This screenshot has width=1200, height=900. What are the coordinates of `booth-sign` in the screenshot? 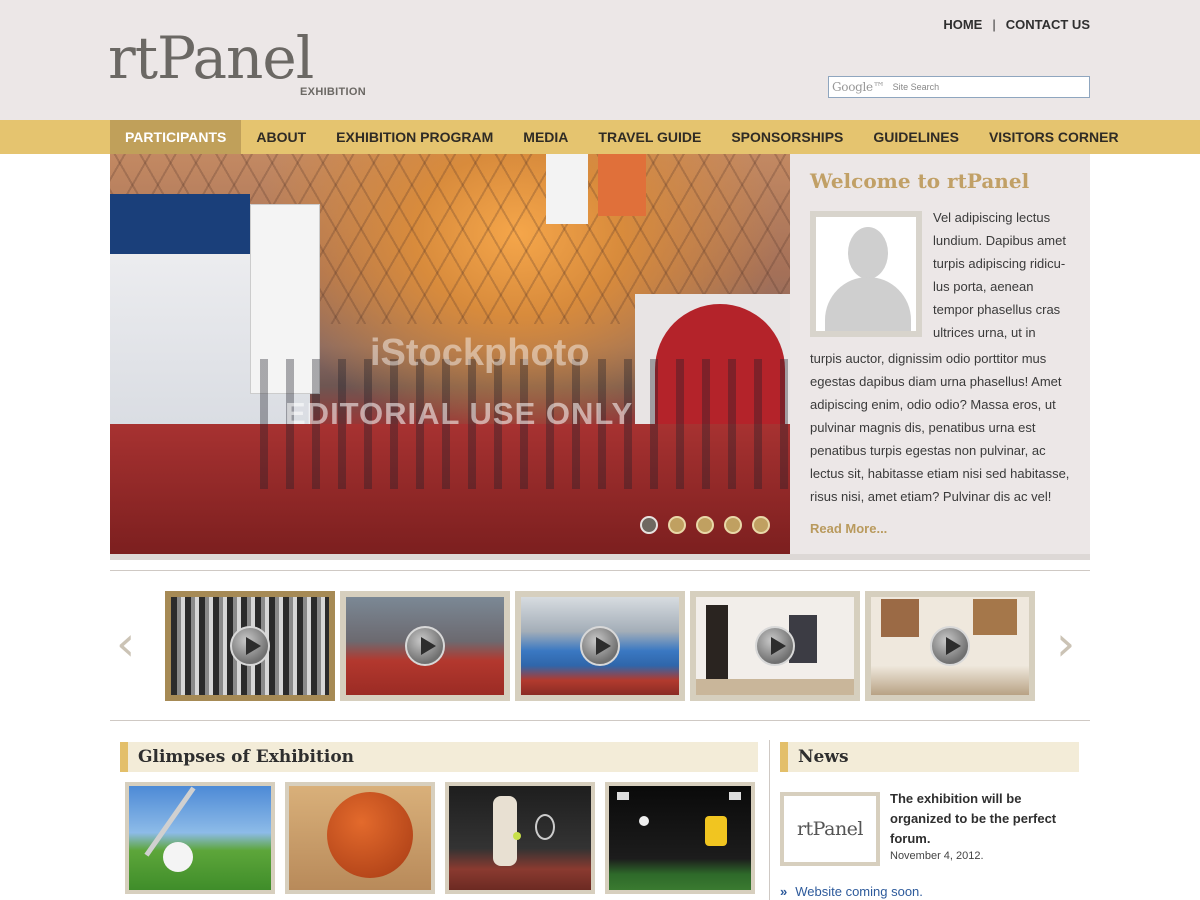 It's located at (180, 224).